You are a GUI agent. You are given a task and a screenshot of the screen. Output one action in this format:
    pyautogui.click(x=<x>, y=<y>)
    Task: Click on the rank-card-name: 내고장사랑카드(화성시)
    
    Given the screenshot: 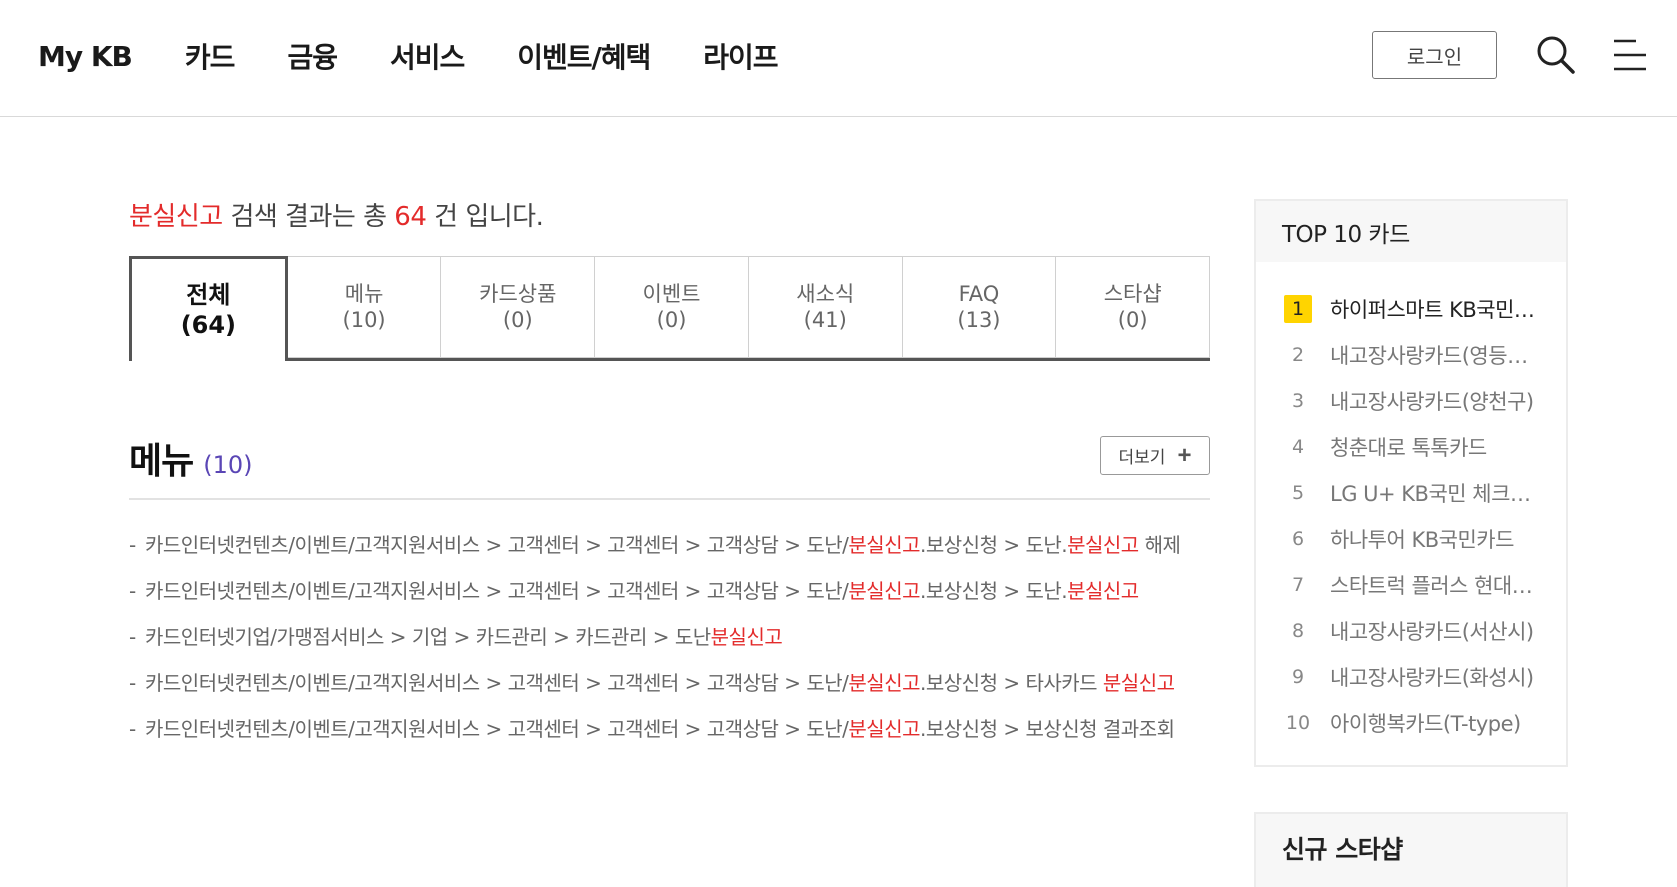 What is the action you would take?
    pyautogui.click(x=1432, y=678)
    